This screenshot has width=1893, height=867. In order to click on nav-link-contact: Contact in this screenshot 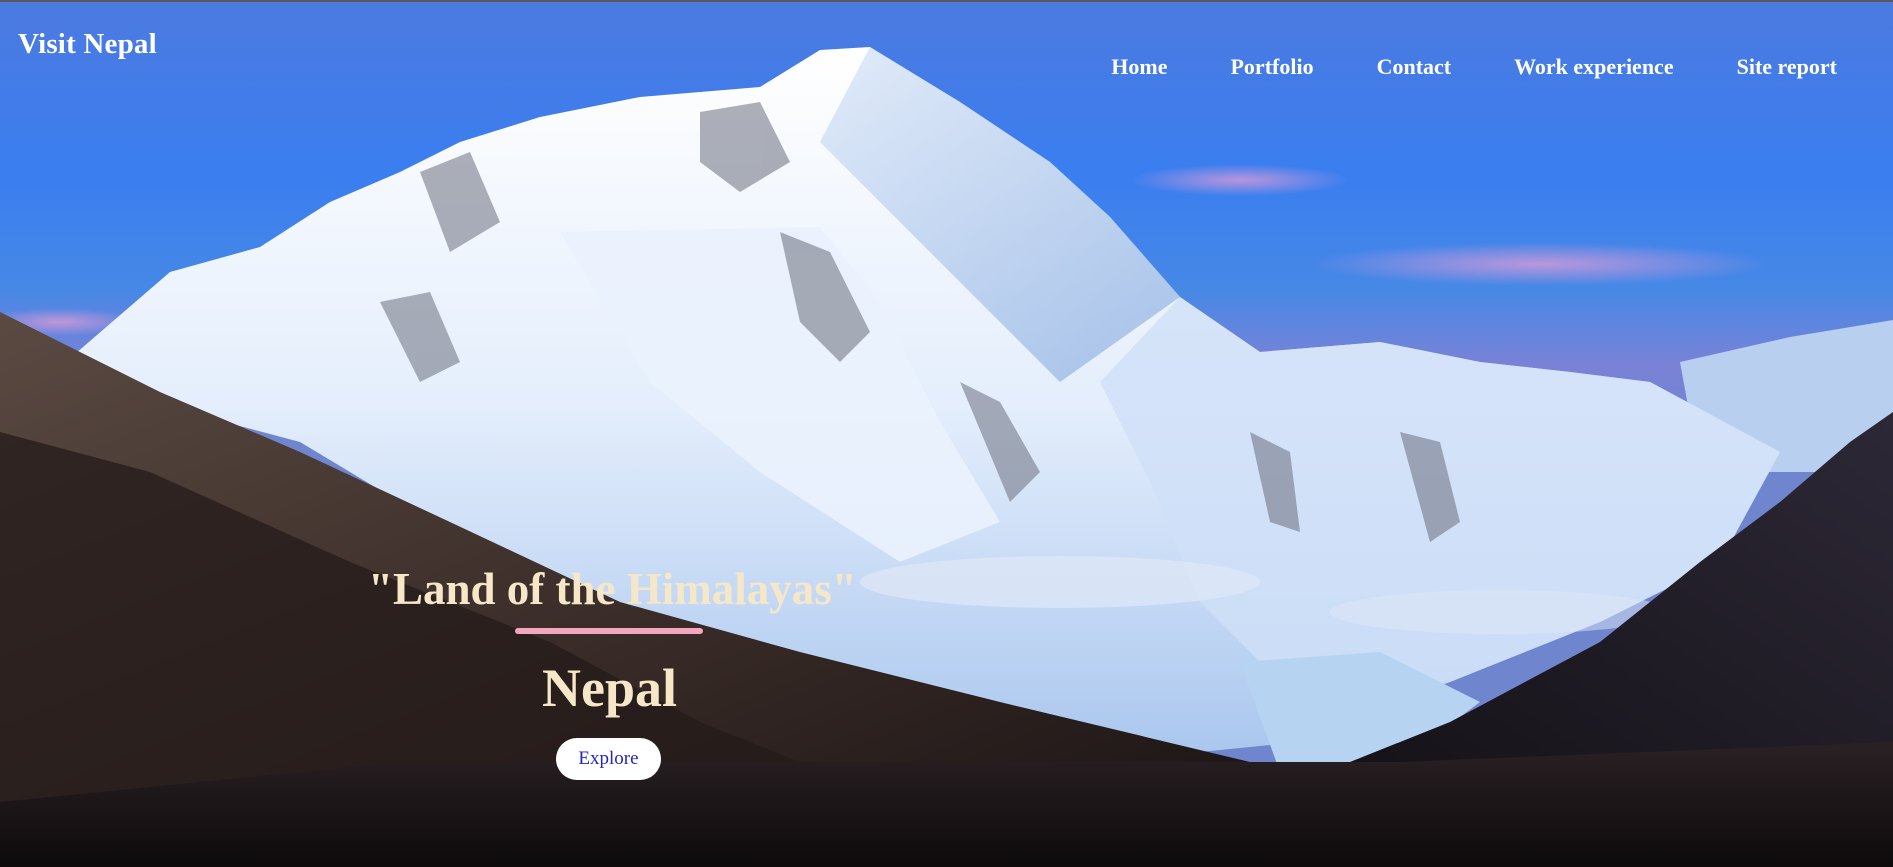, I will do `click(1414, 67)`.